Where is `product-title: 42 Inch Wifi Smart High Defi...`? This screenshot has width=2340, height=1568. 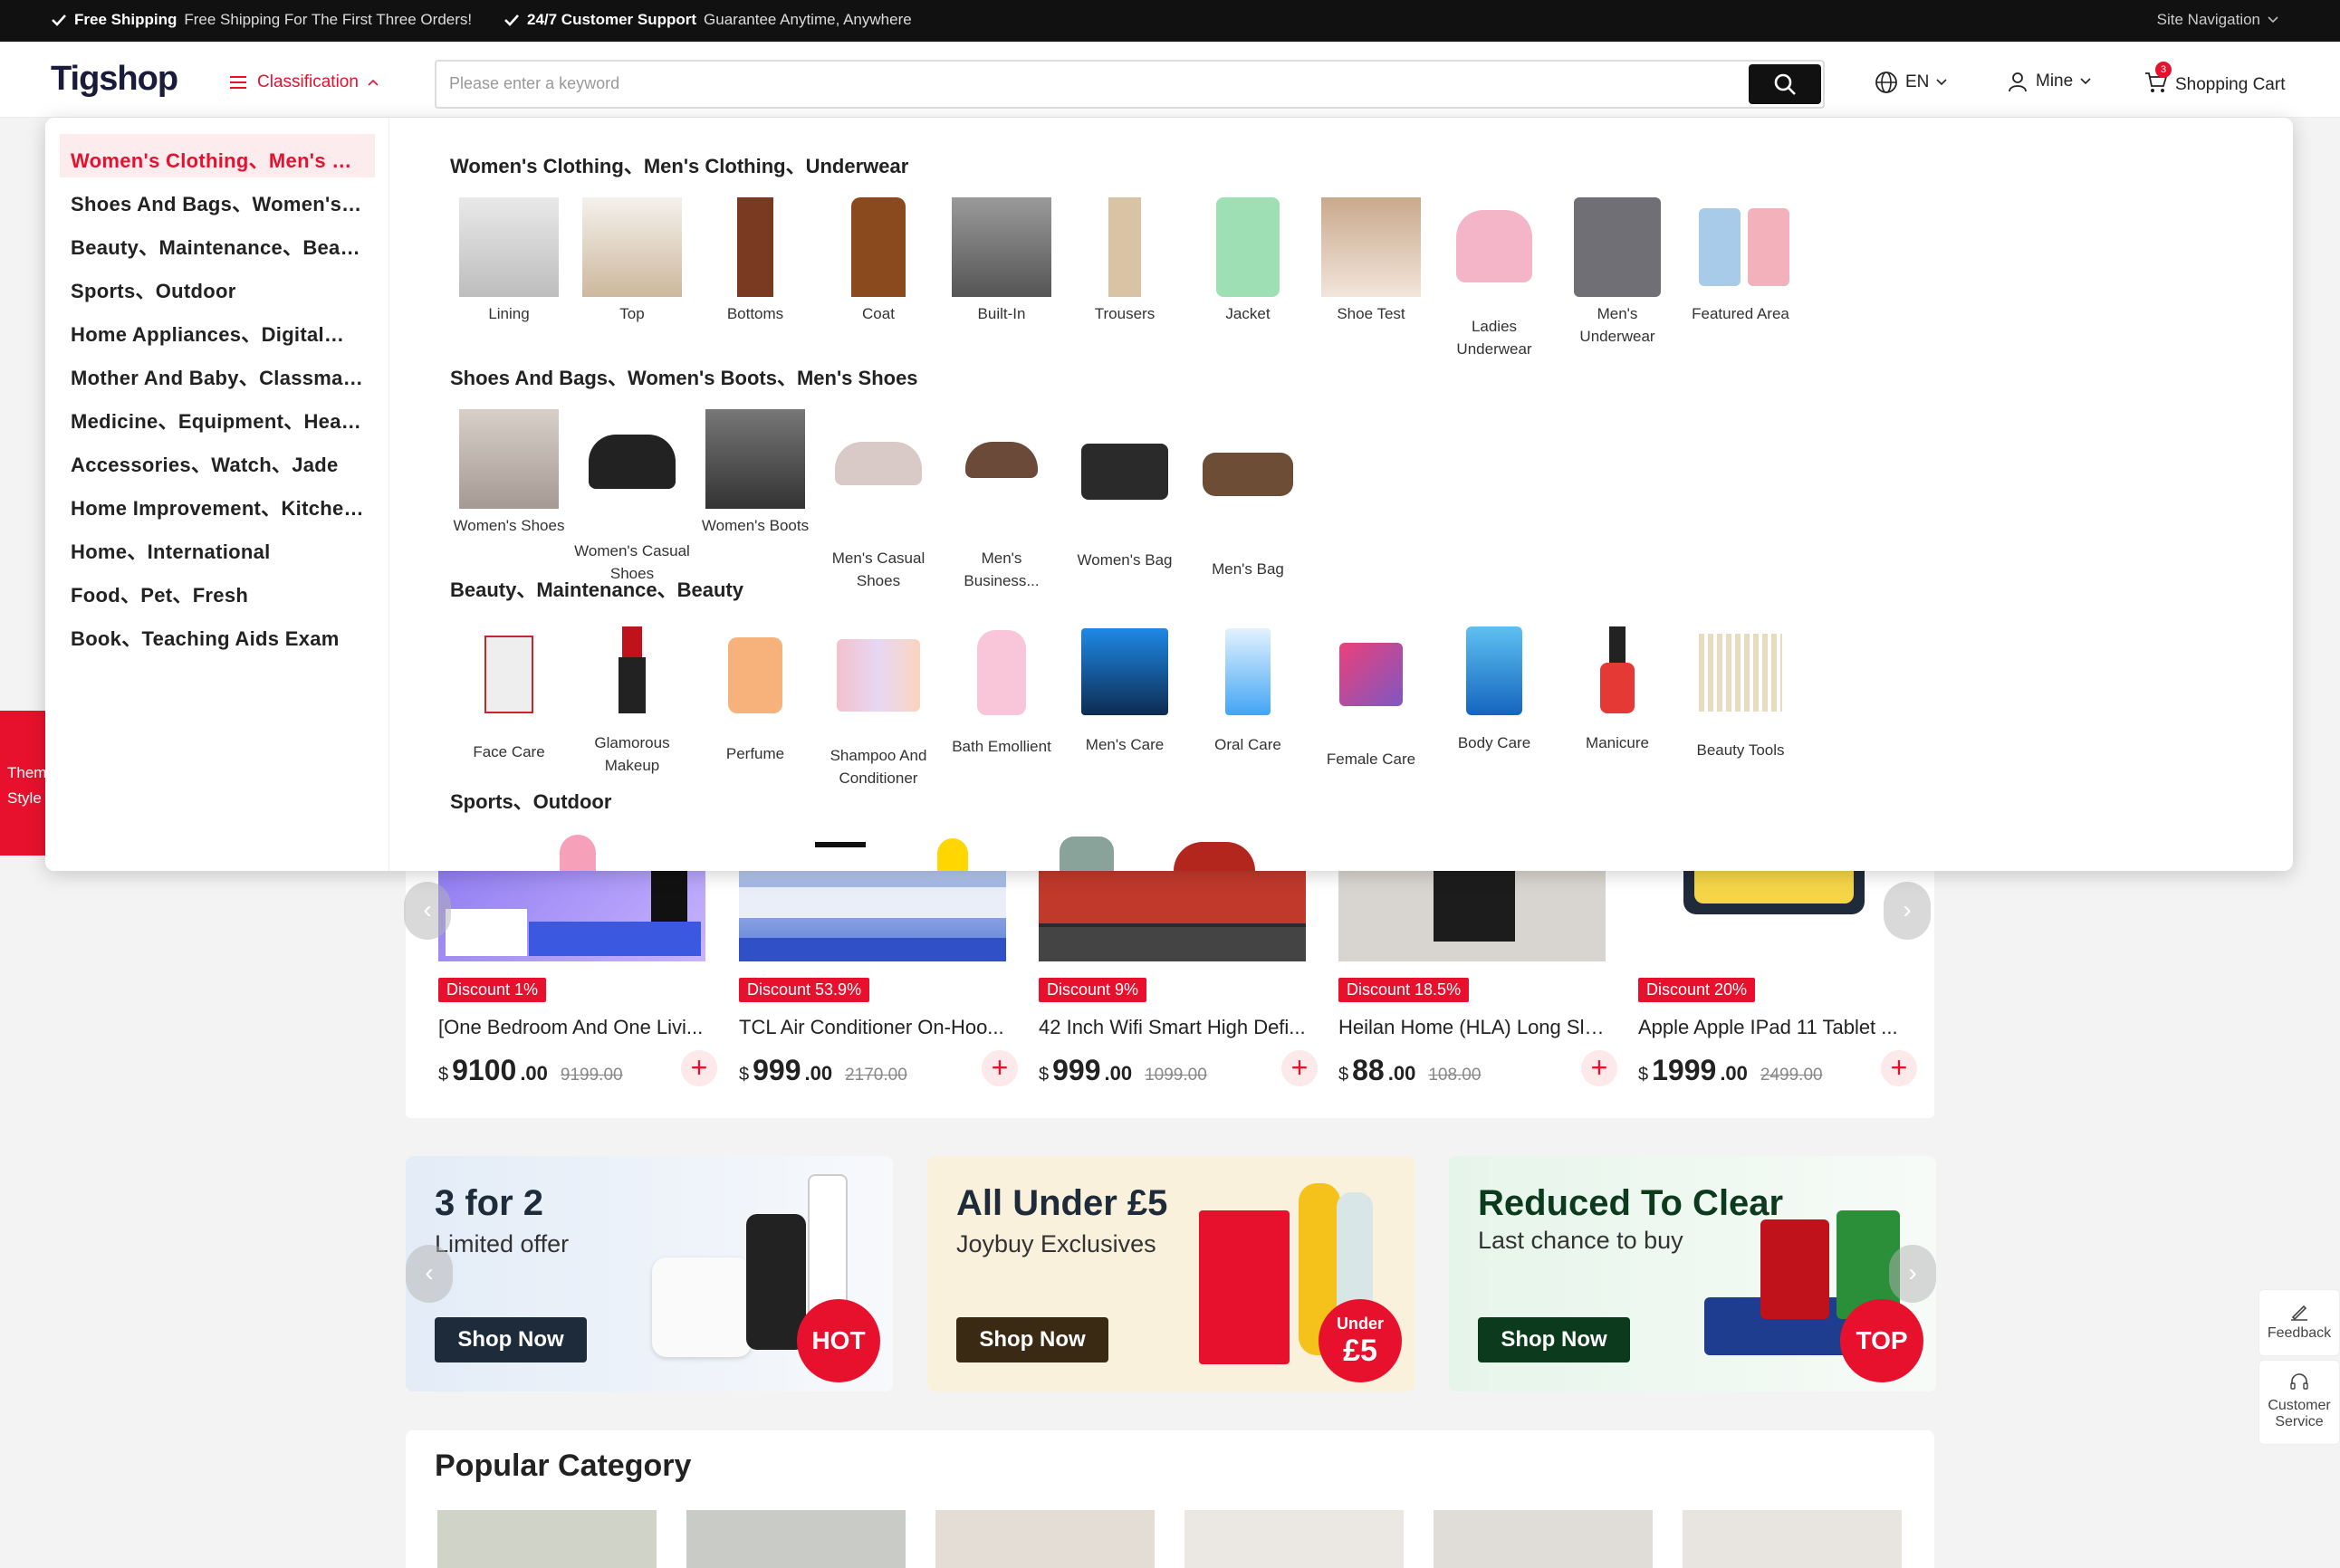 product-title: 42 Inch Wifi Smart High Defi... is located at coordinates (1174, 1027).